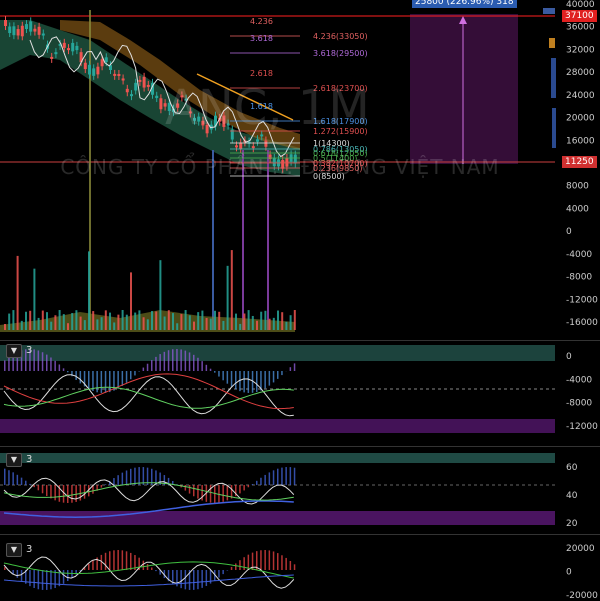 Image resolution: width=600 pixels, height=601 pixels. What do you see at coordinates (464, 4) in the screenshot?
I see `measure-badge: 25800 (226.96%) 318` at bounding box center [464, 4].